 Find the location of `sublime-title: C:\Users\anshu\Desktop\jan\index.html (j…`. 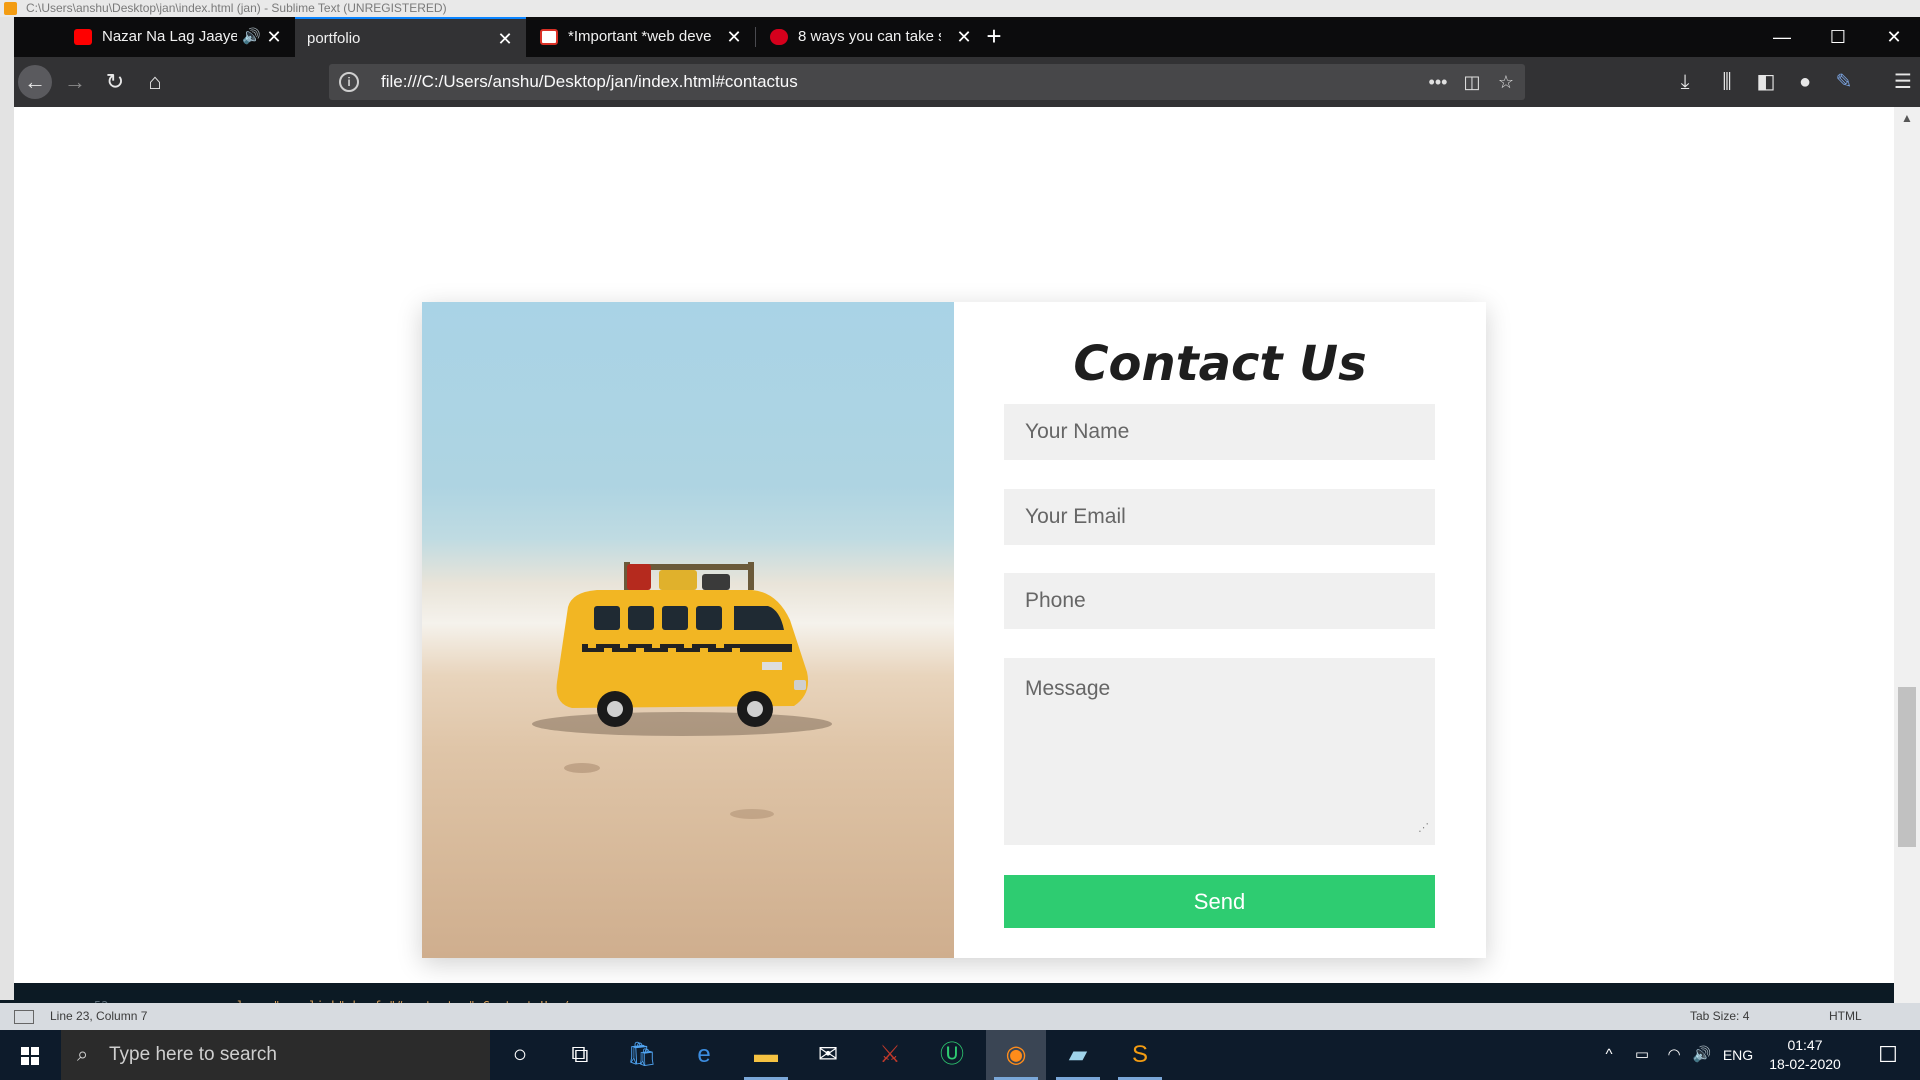

sublime-title: C:\Users\anshu\Desktop\jan\index.html (j… is located at coordinates (236, 8).